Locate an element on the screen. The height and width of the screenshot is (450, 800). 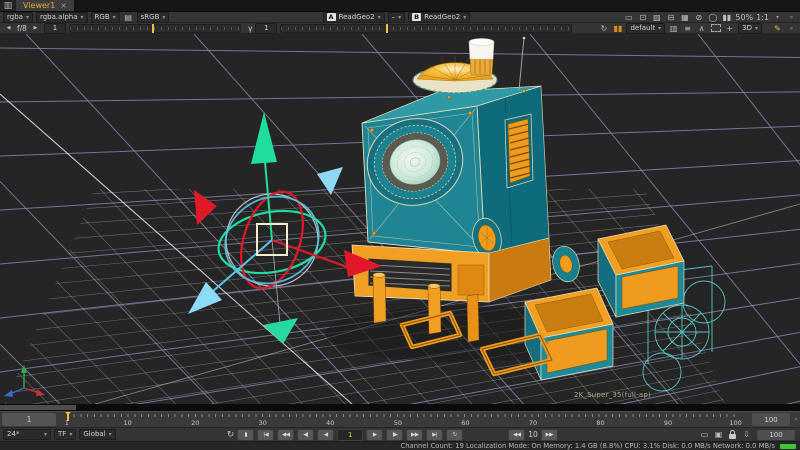
float-window-icon: ⊡ is located at coordinates (642, 17).